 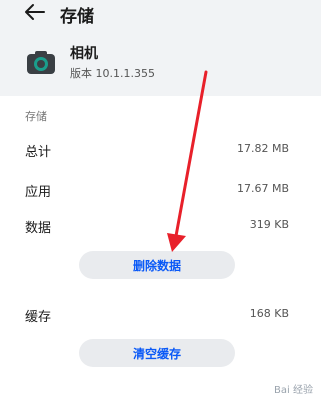 I want to click on row-value: 17.67 MB, so click(x=262, y=188).